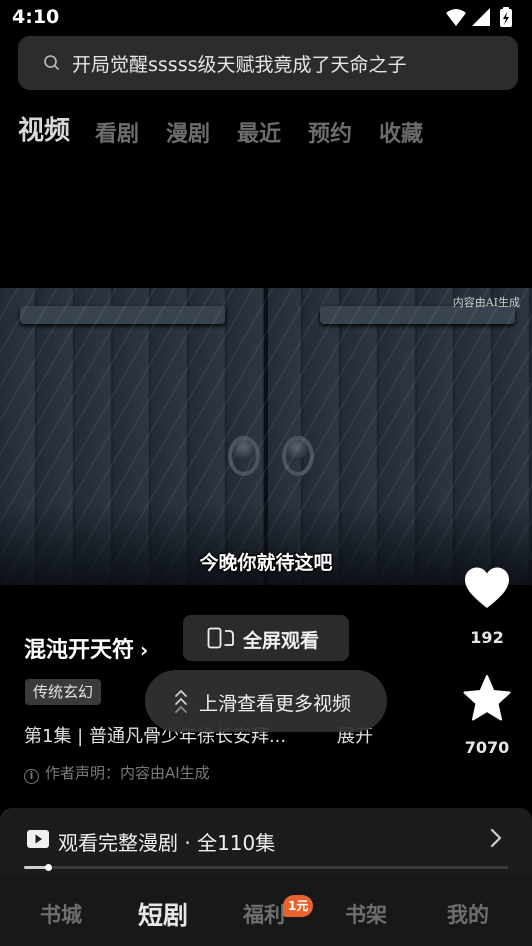 The image size is (532, 946). What do you see at coordinates (266, 18) in the screenshot?
I see `status-bar: 4:10` at bounding box center [266, 18].